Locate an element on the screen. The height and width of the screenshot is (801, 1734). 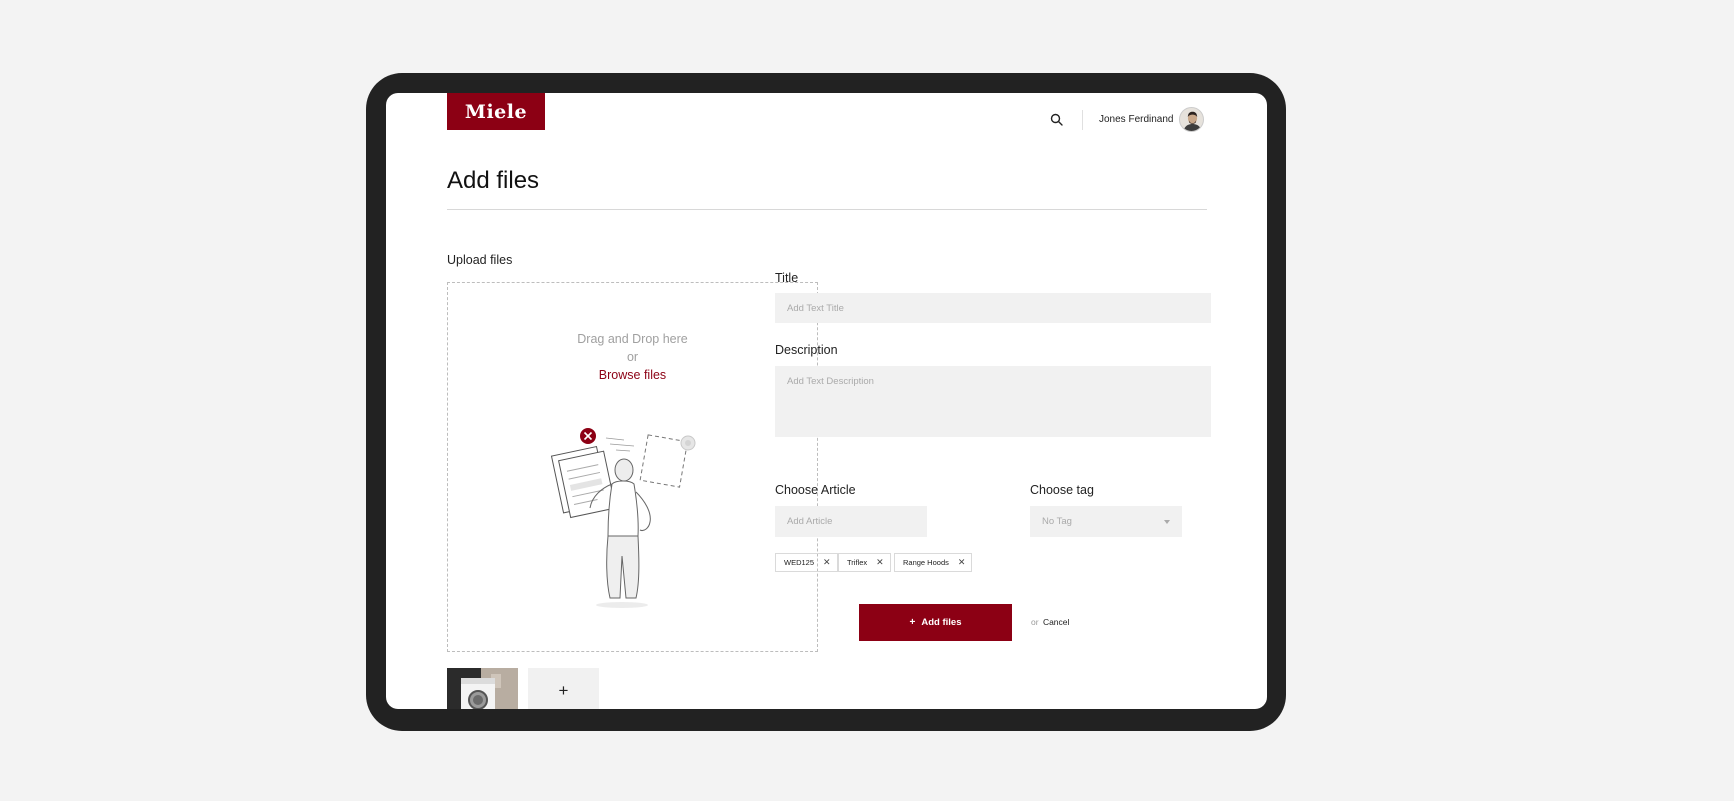
description-label: Description is located at coordinates (806, 350).